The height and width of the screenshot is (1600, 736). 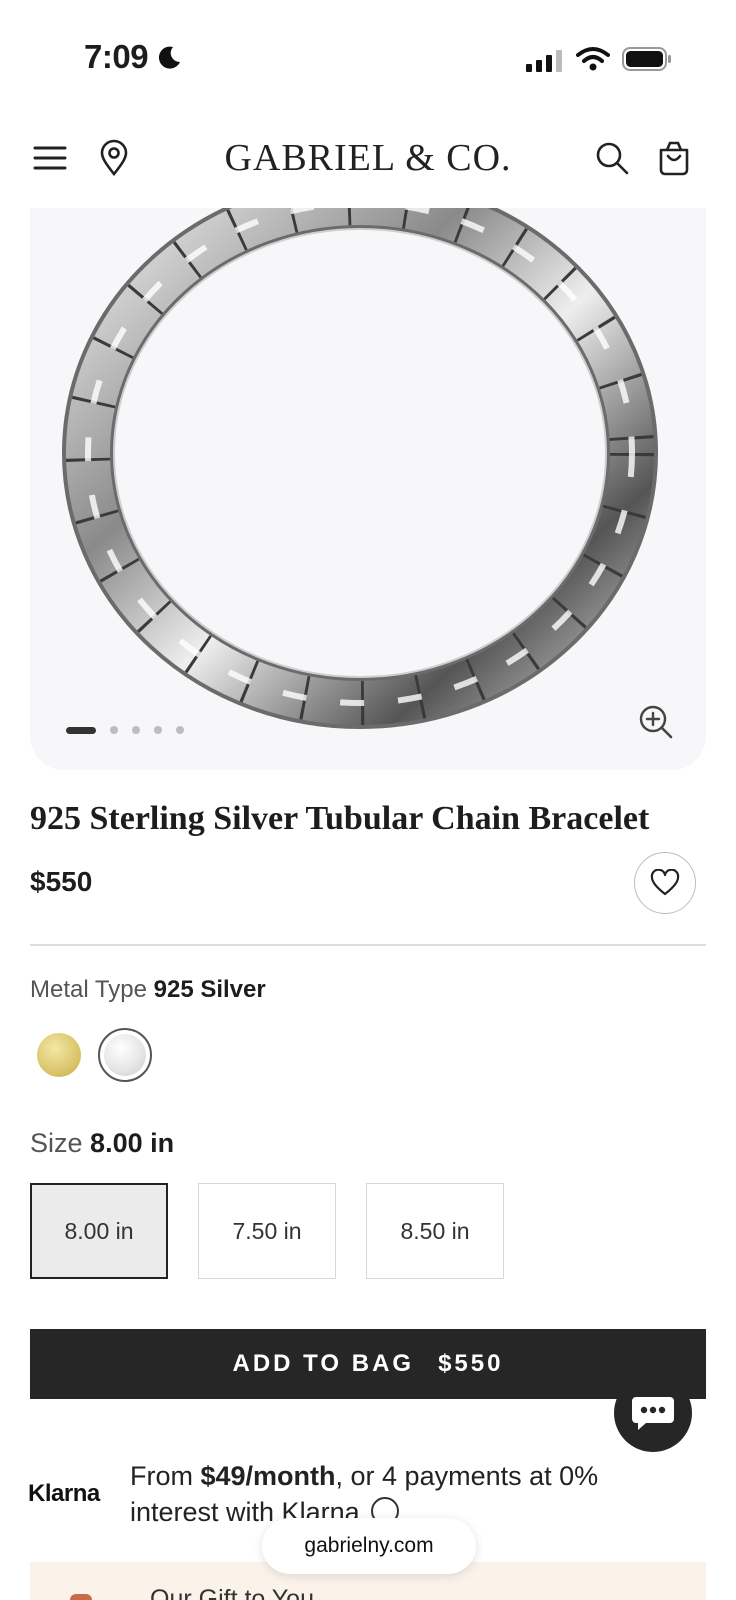 I want to click on heart-icon, so click(x=665, y=882).